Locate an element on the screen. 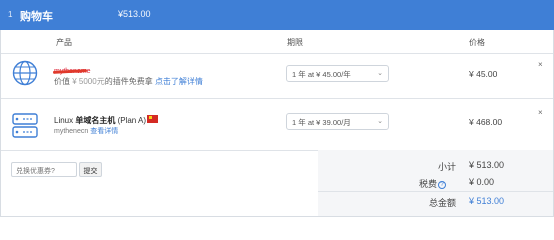 This screenshot has height=240, width=554. product-name: Linux 单域名主机 (Plan A) is located at coordinates (100, 120).